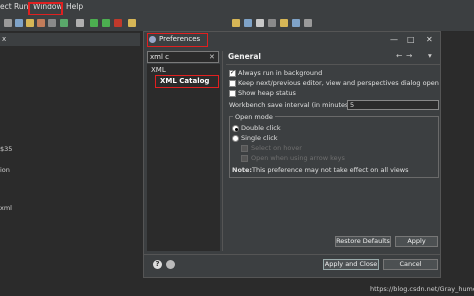  Describe the element at coordinates (232, 83) in the screenshot. I see `keep-next-prev-checkbox` at that location.